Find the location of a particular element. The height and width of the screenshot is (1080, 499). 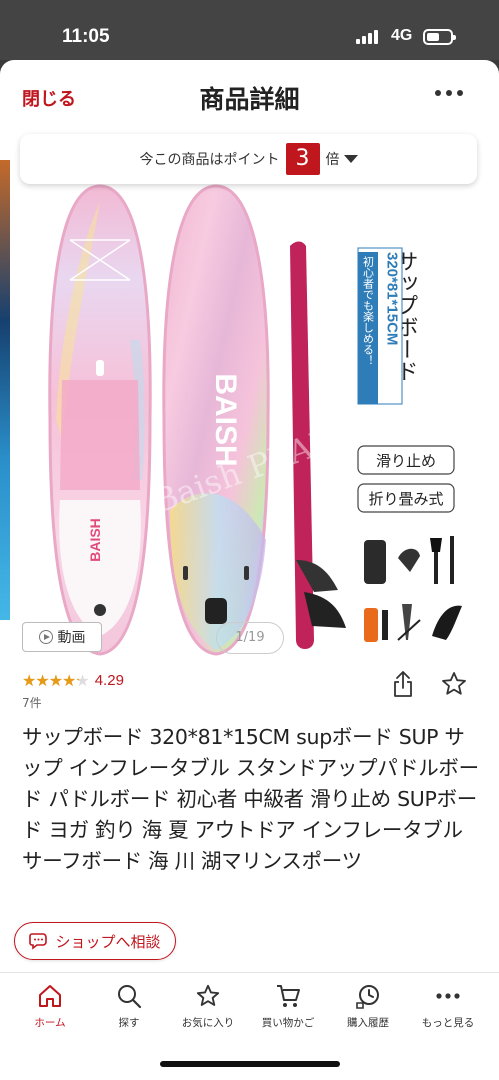

signal-icon is located at coordinates (369, 37).